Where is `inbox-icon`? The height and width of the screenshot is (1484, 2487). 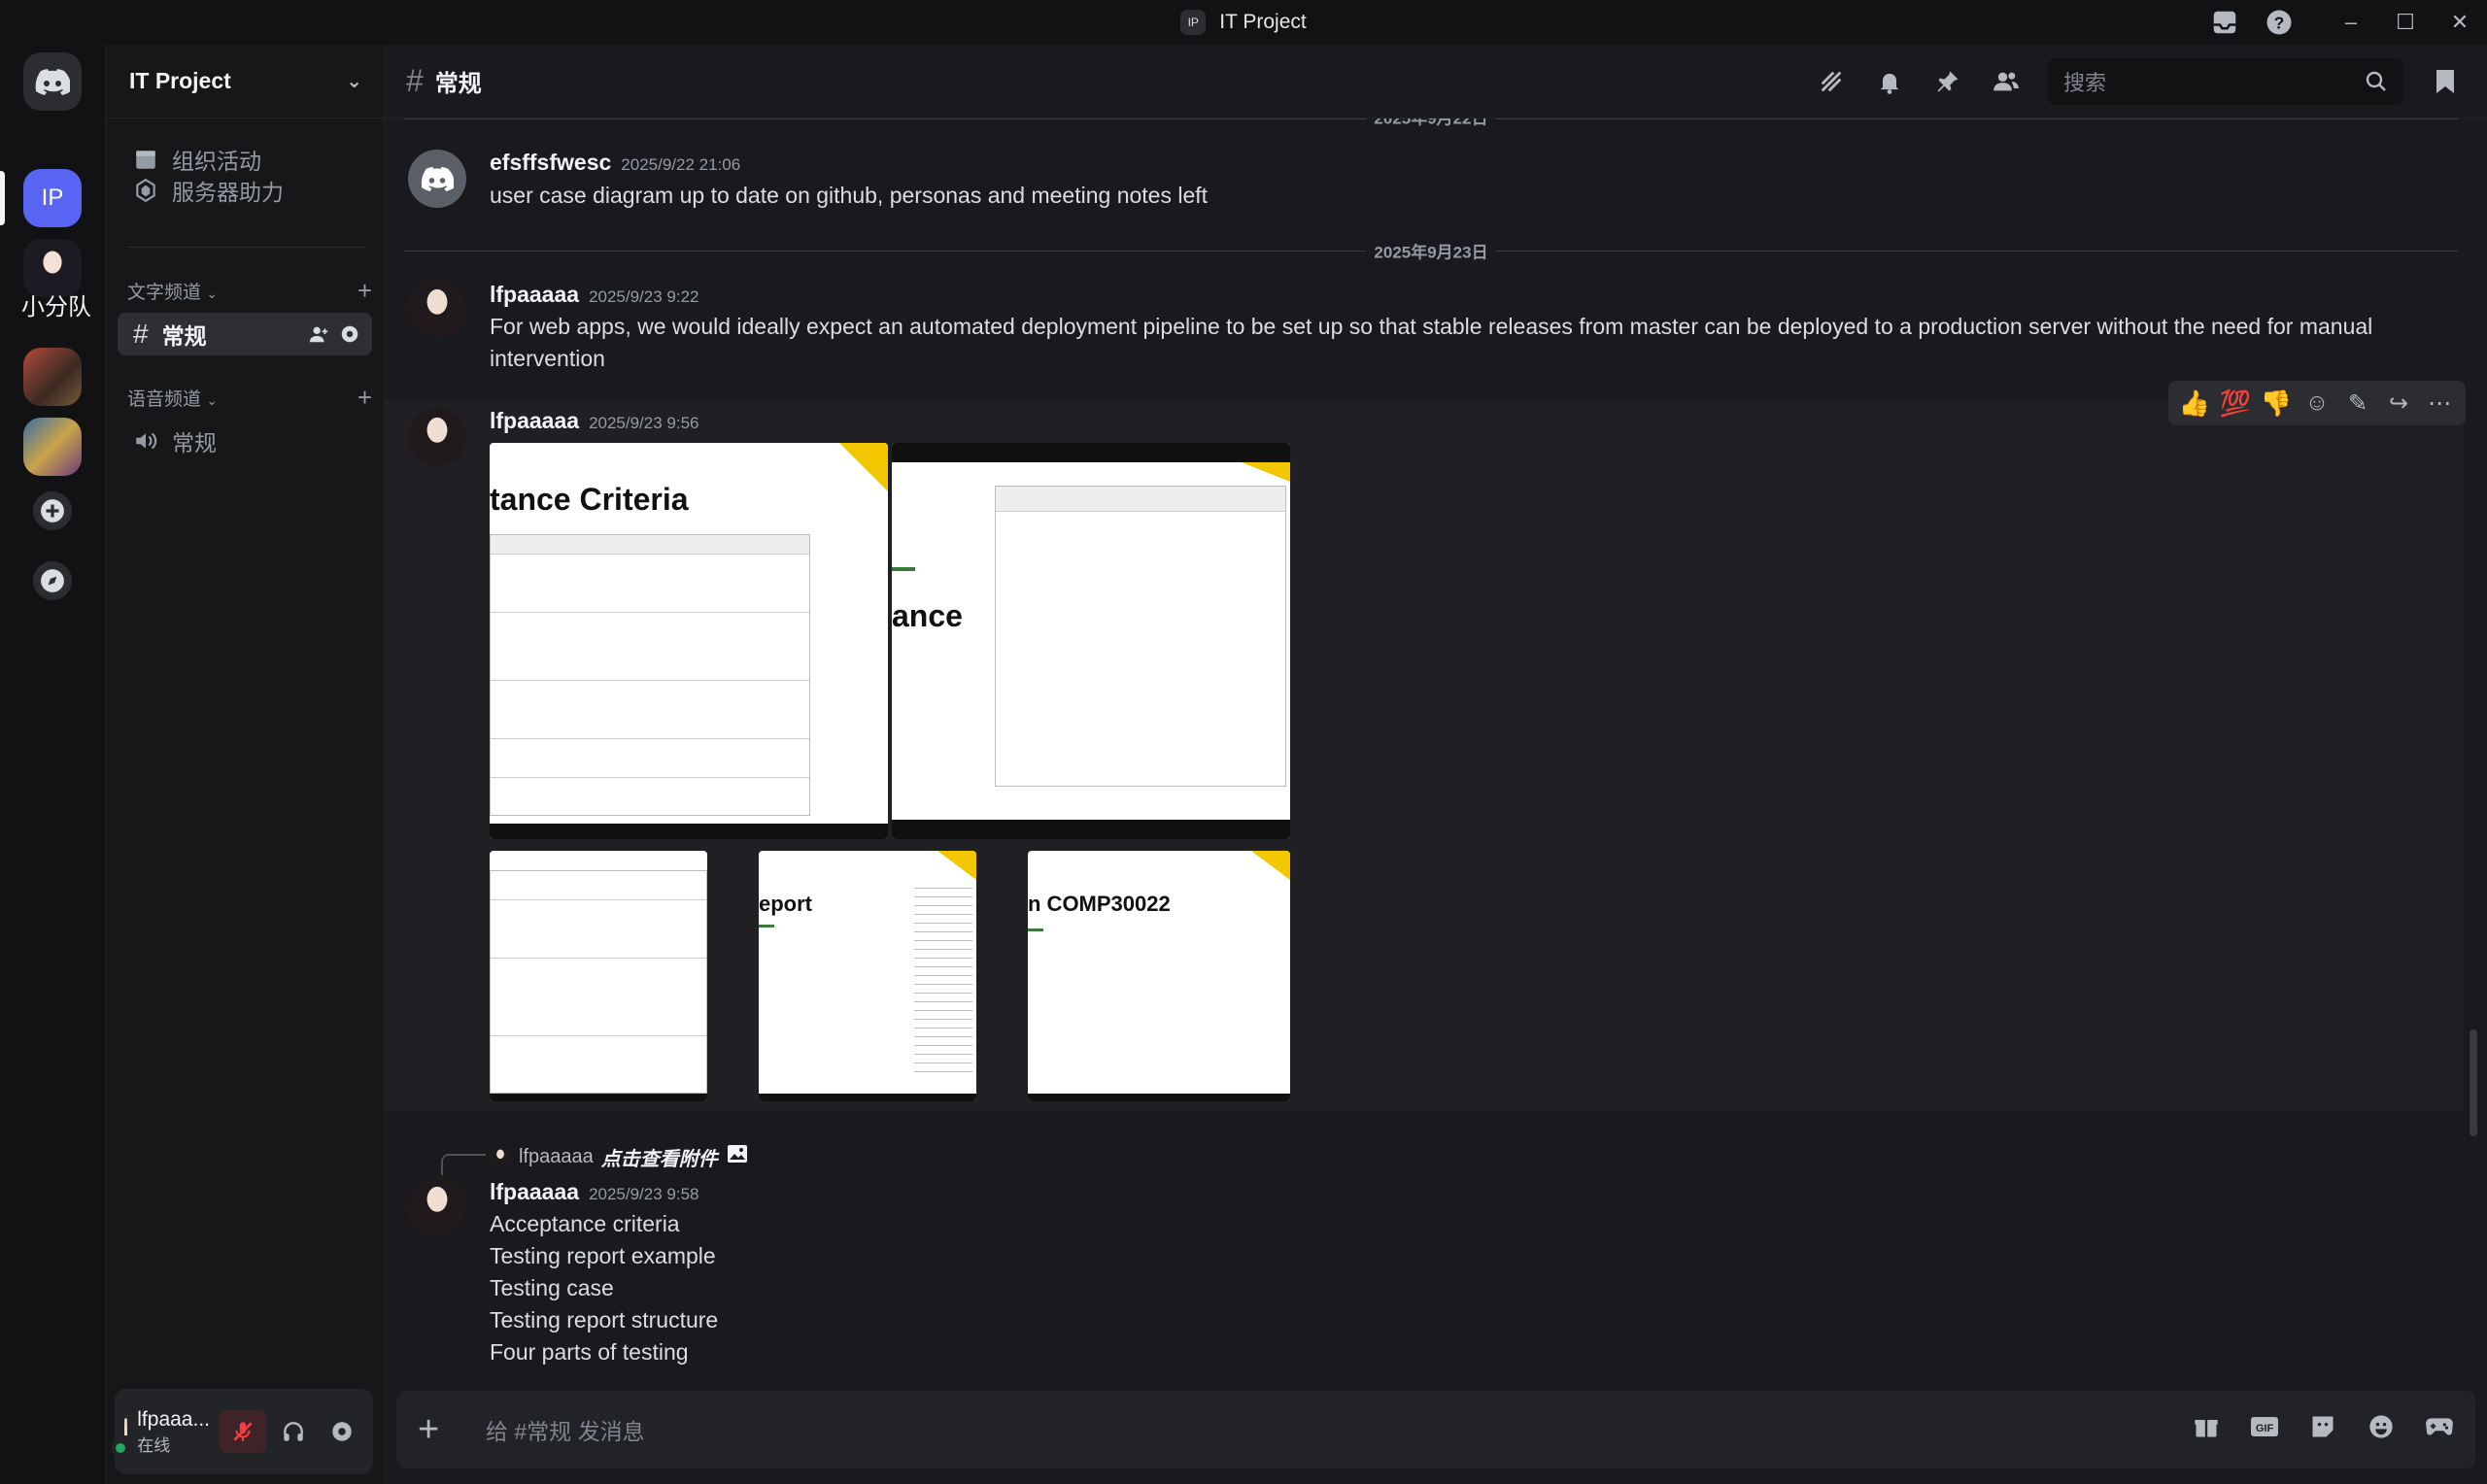 inbox-icon is located at coordinates (2224, 22).